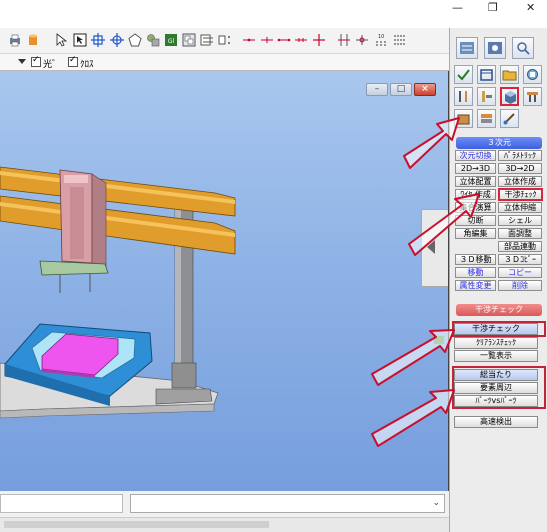 The width and height of the screenshot is (547, 532). What do you see at coordinates (520, 194) in the screenshot?
I see `kansho-check-panel-button: 干渉ﾁｪｯｸ` at bounding box center [520, 194].